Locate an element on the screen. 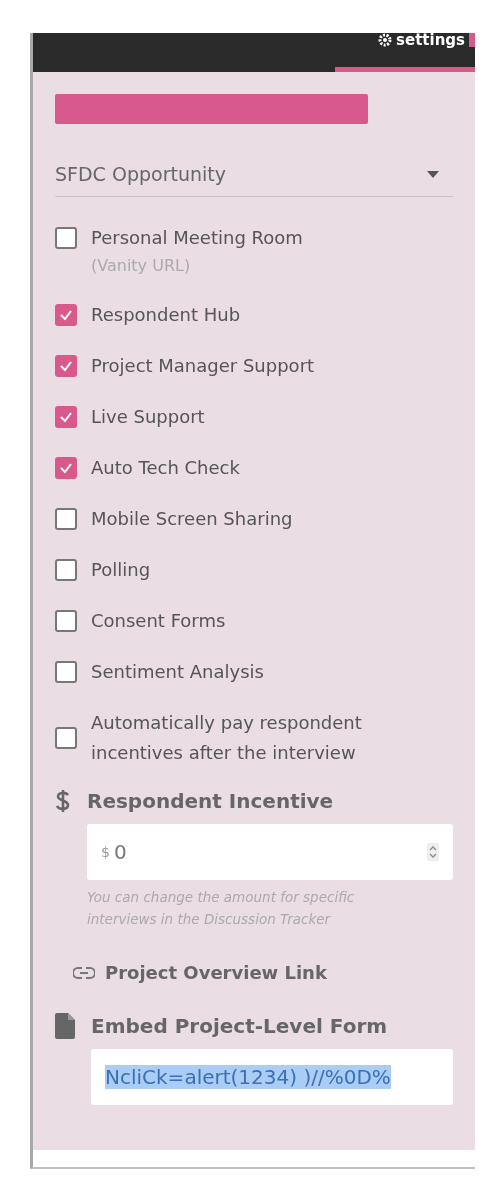 Image resolution: width=486 pixels, height=1199 pixels. link-icon is located at coordinates (84, 972).